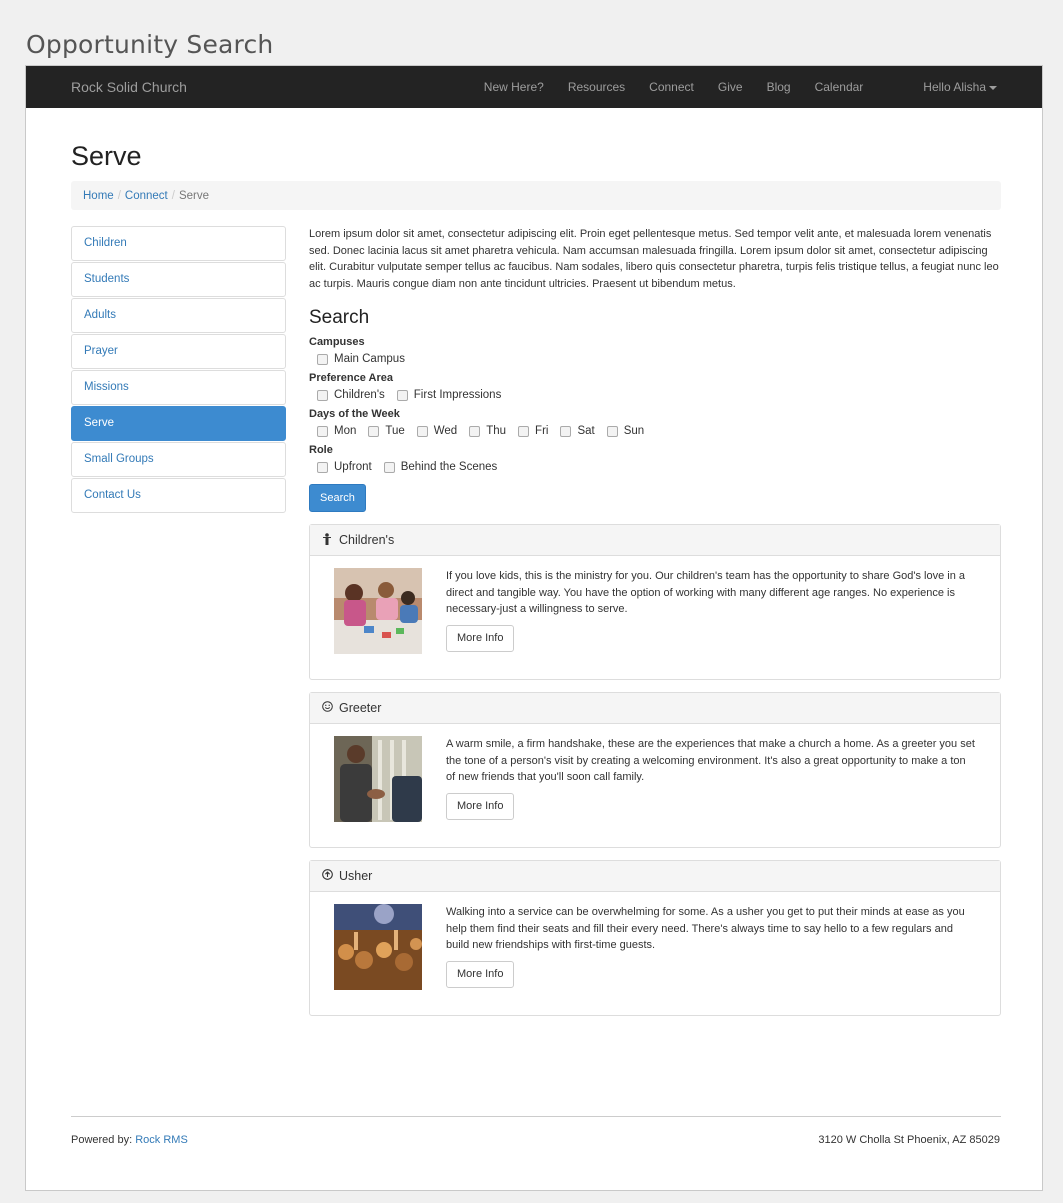 The width and height of the screenshot is (1063, 1203). What do you see at coordinates (337, 498) in the screenshot?
I see `search-button: Search` at bounding box center [337, 498].